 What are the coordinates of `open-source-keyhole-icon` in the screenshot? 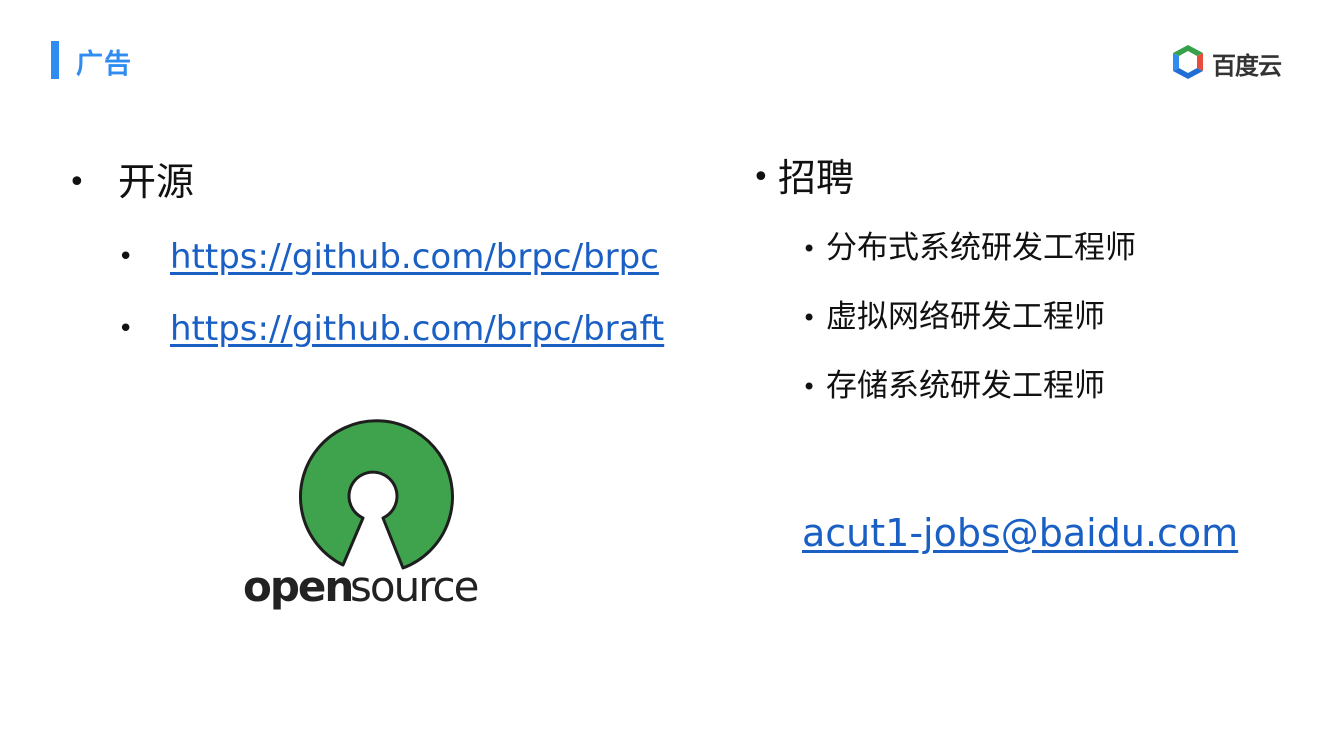 It's located at (376, 494).